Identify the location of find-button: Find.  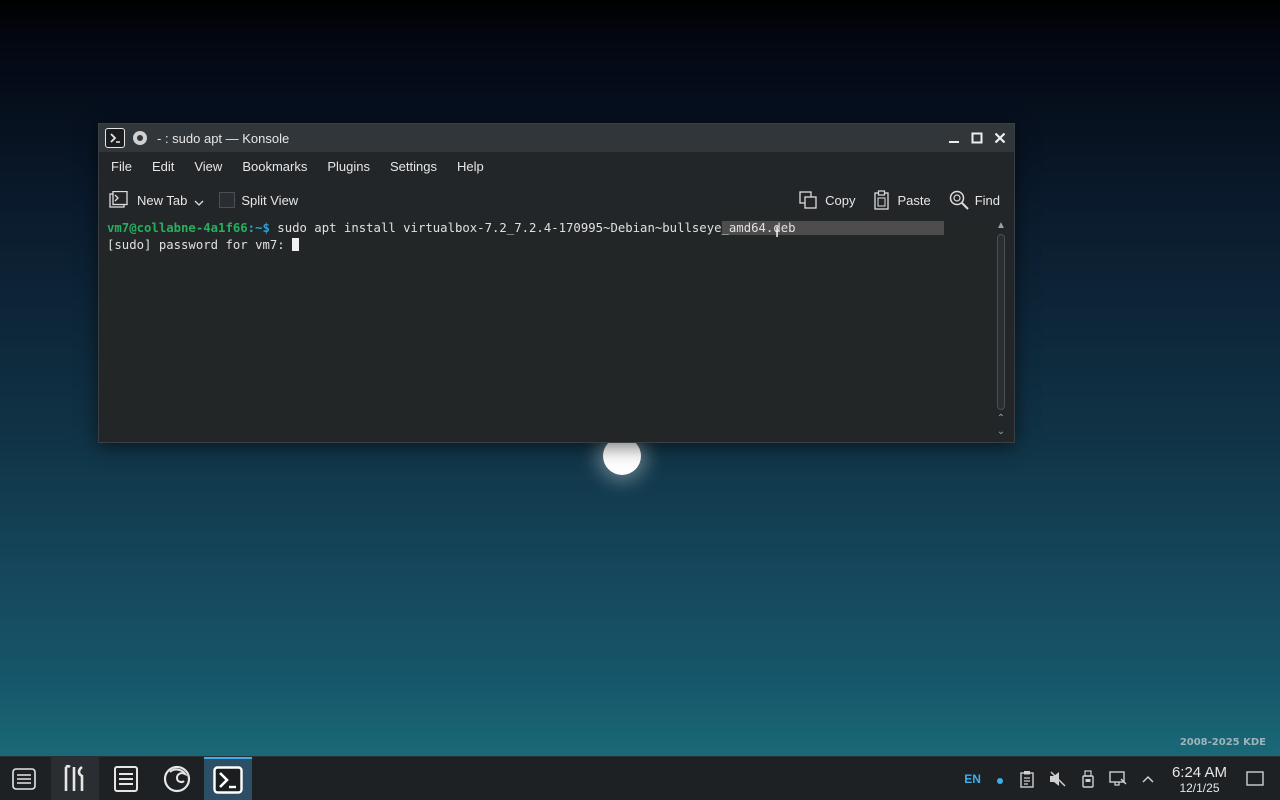
(974, 200).